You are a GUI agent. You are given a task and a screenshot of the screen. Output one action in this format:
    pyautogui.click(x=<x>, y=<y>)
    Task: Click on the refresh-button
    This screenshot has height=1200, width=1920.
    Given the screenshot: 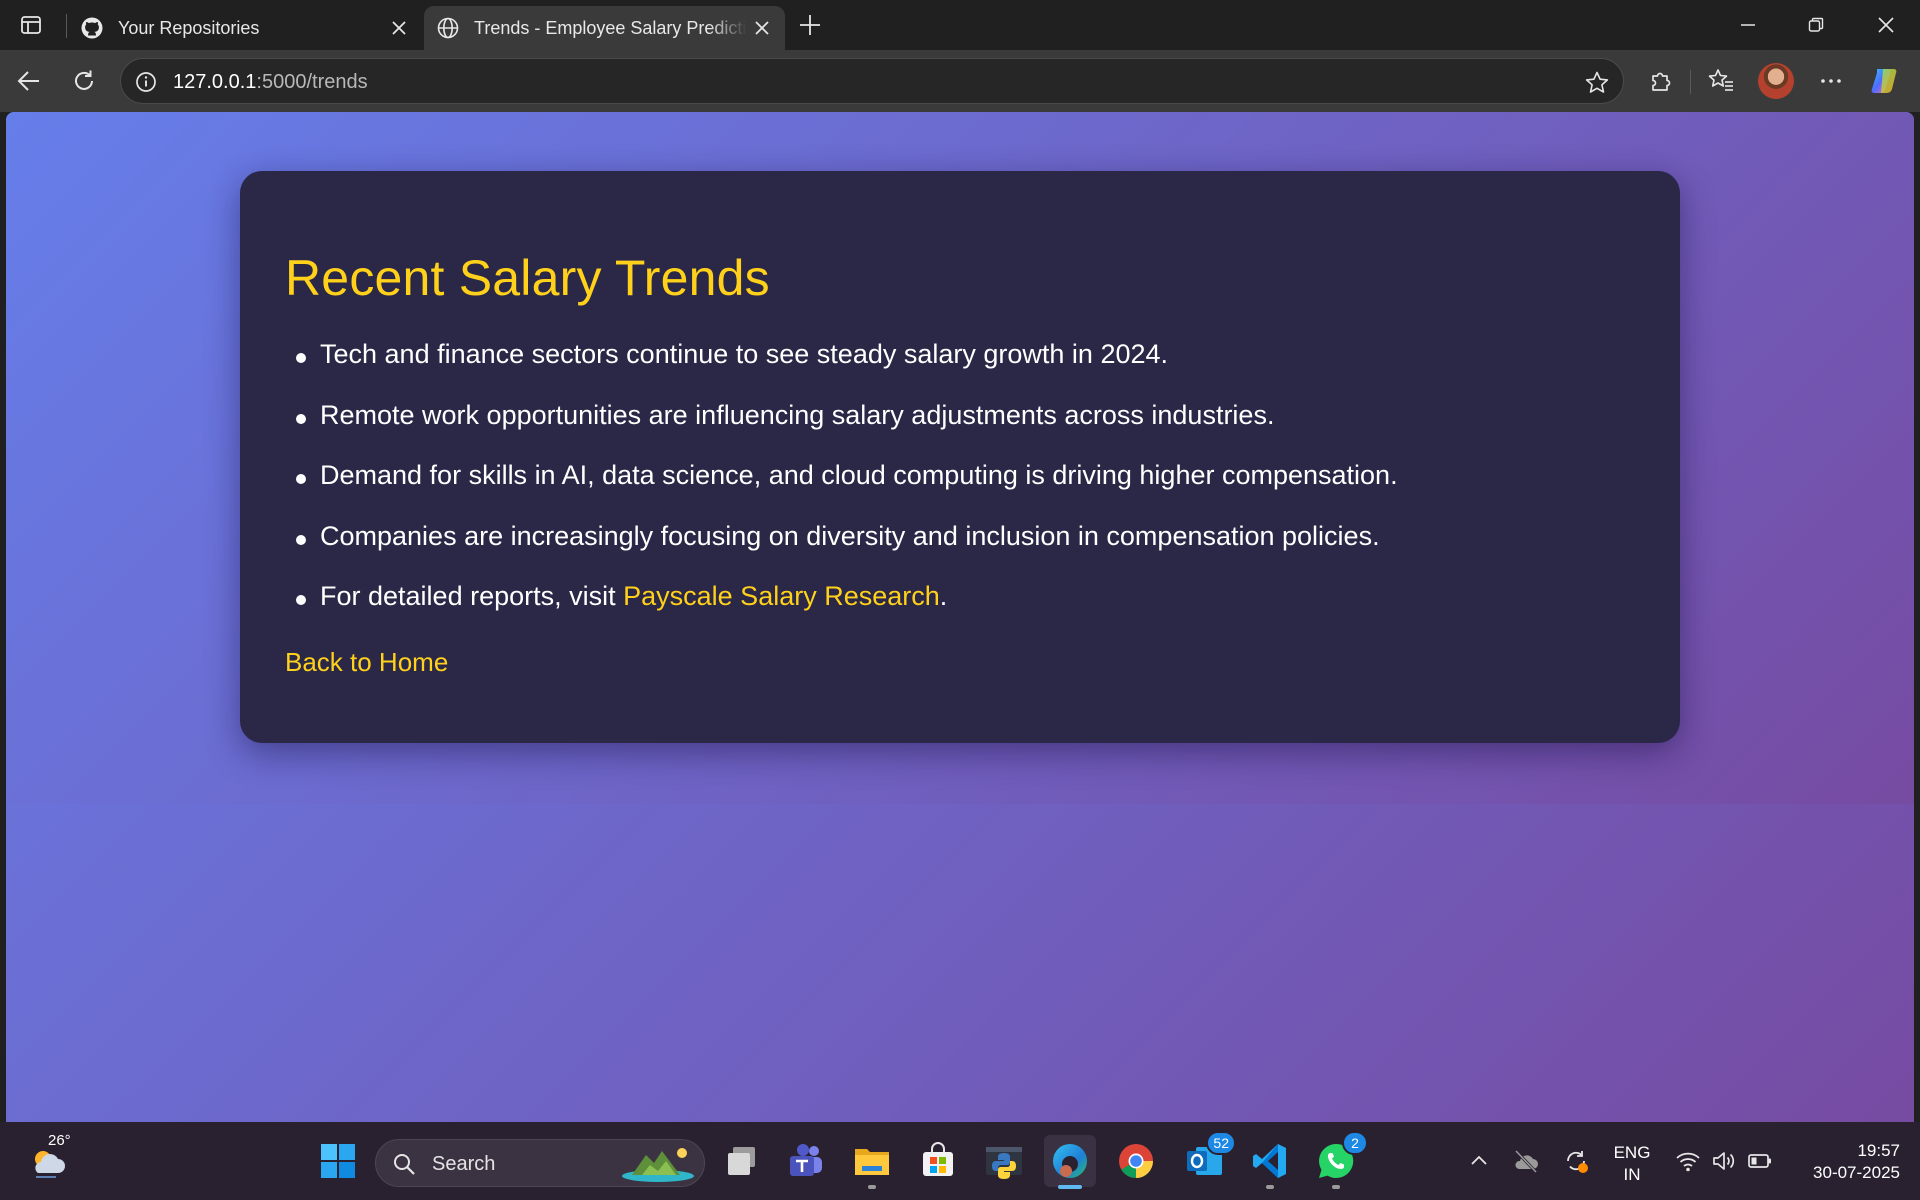 What is the action you would take?
    pyautogui.click(x=84, y=81)
    